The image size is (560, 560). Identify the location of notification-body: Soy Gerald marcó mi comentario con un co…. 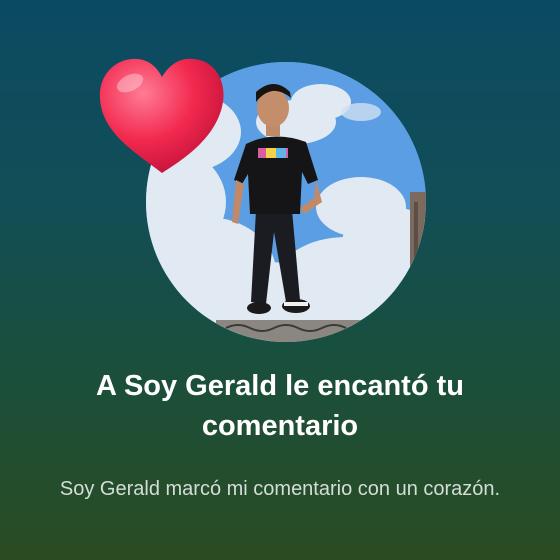
(280, 489).